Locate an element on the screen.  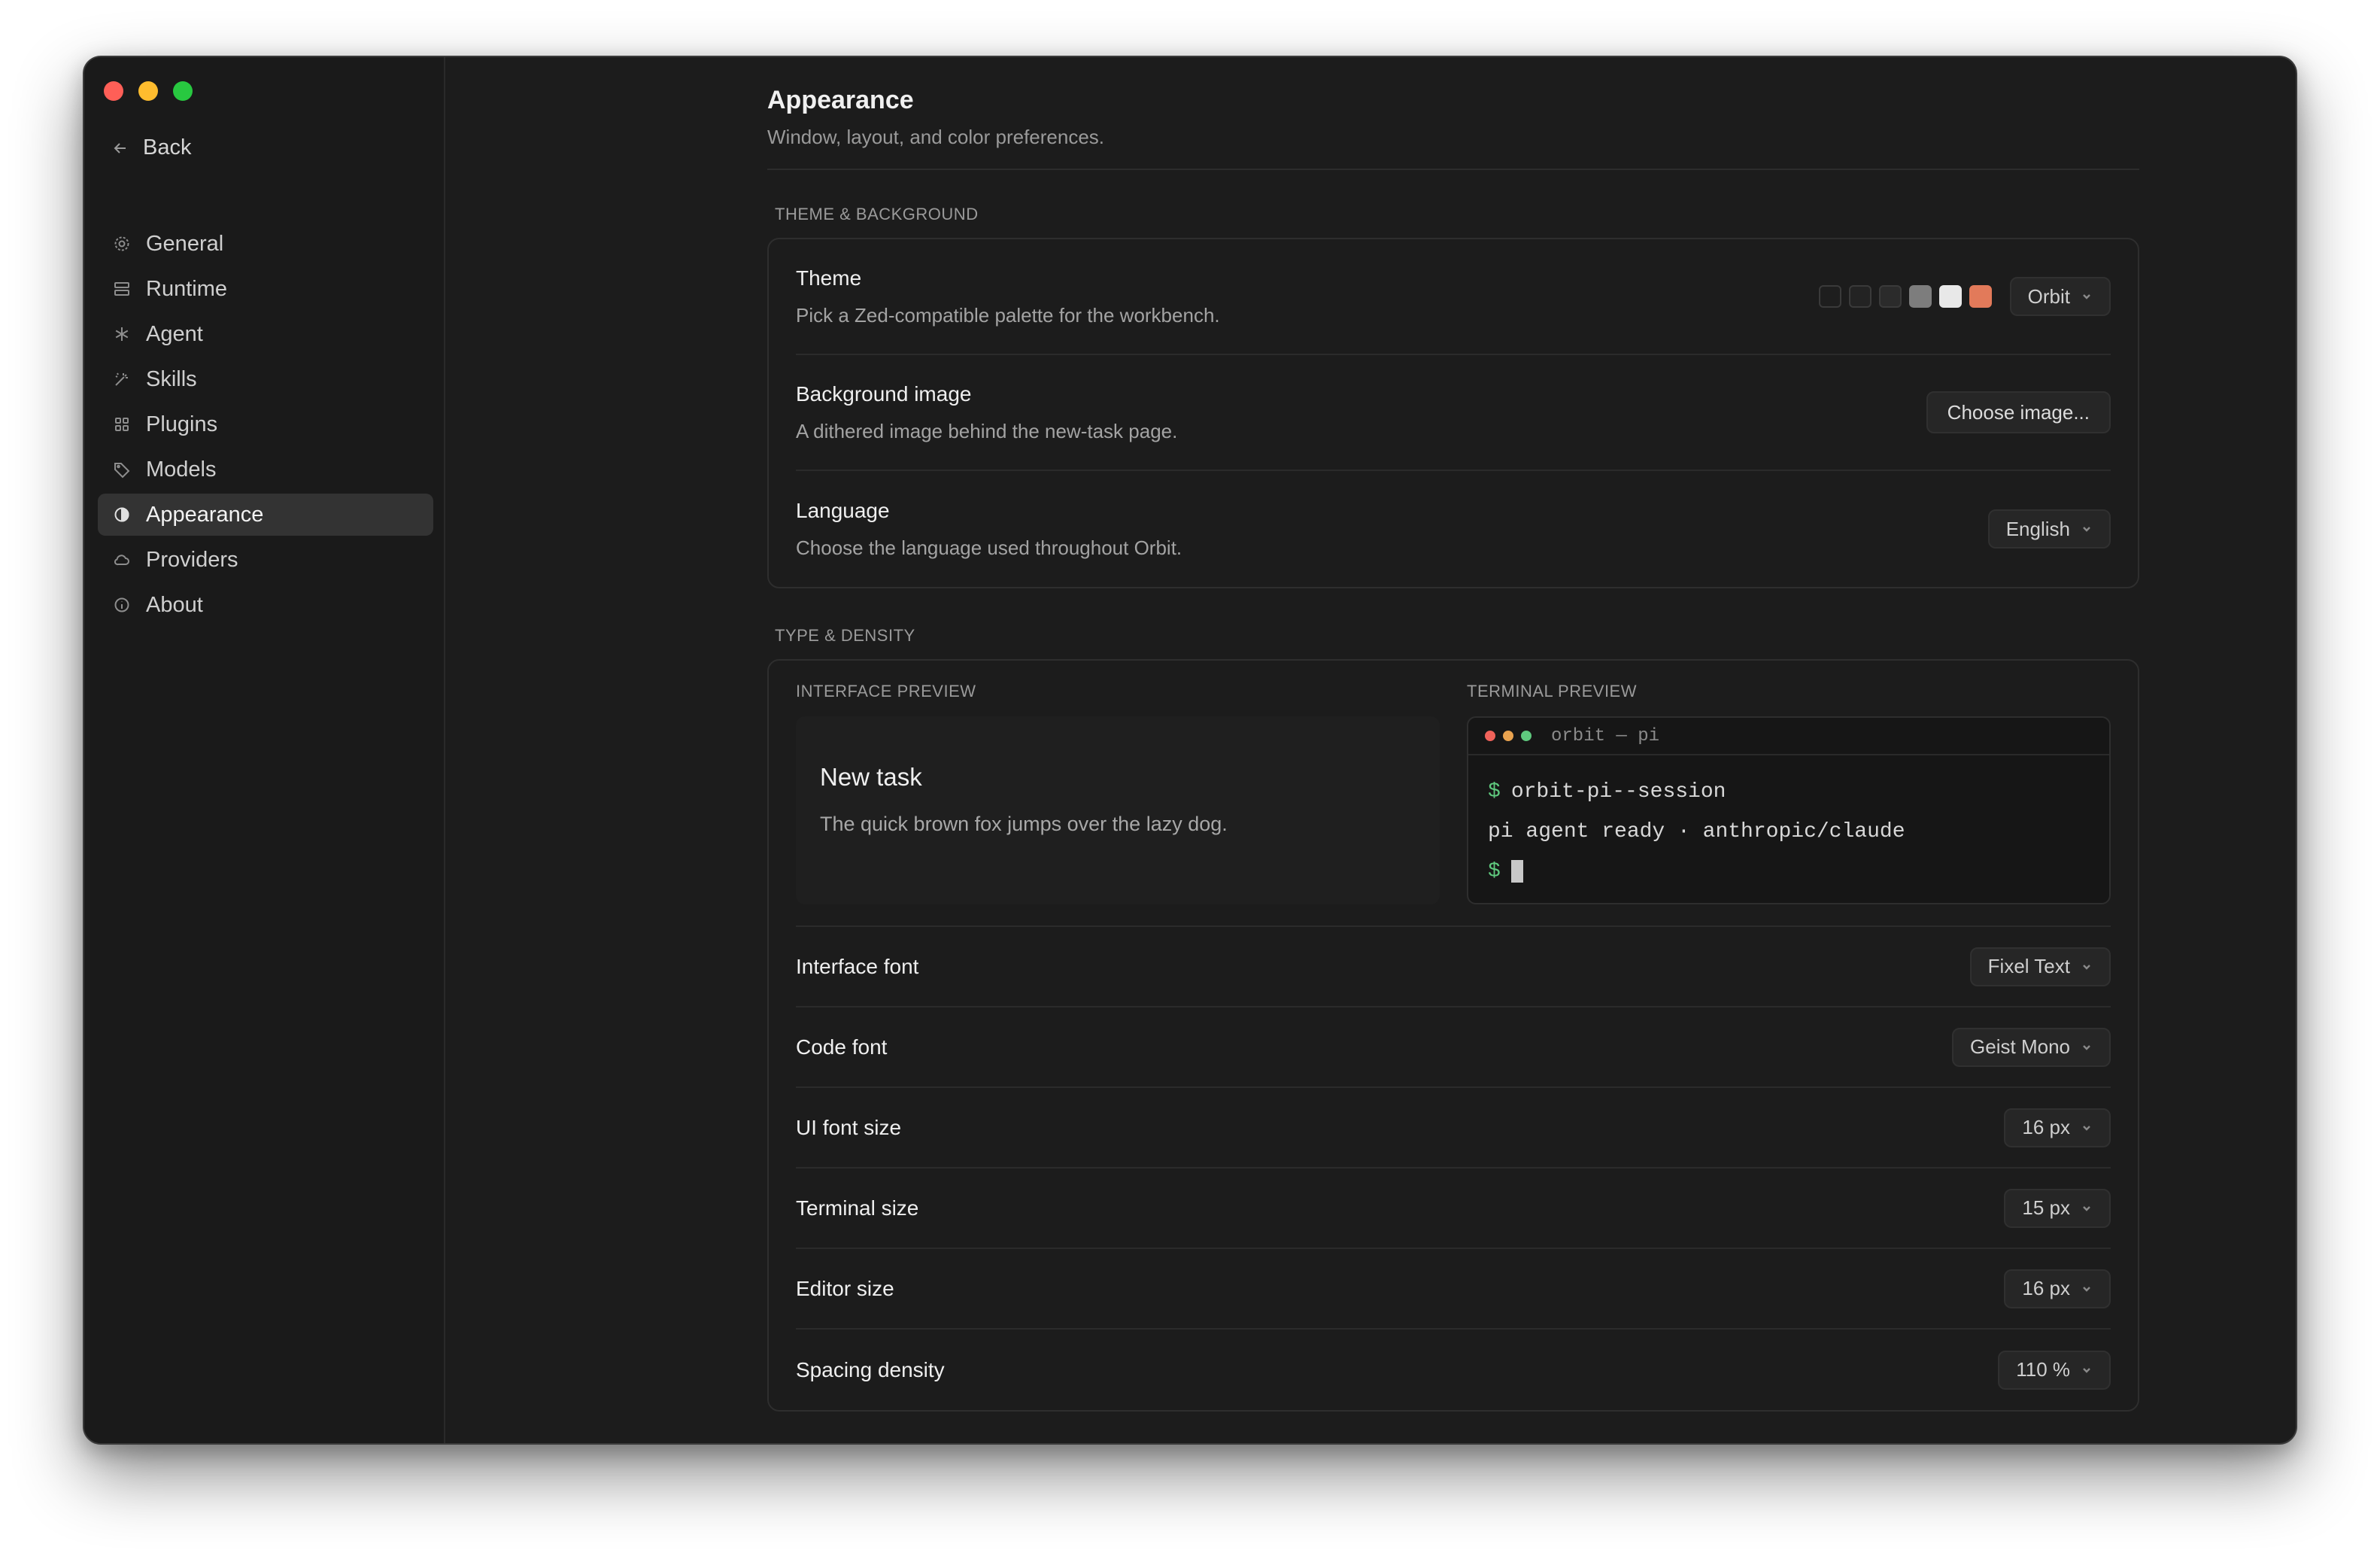
terminal-line-2: pi agent ready · anthropic/claude is located at coordinates (1696, 831).